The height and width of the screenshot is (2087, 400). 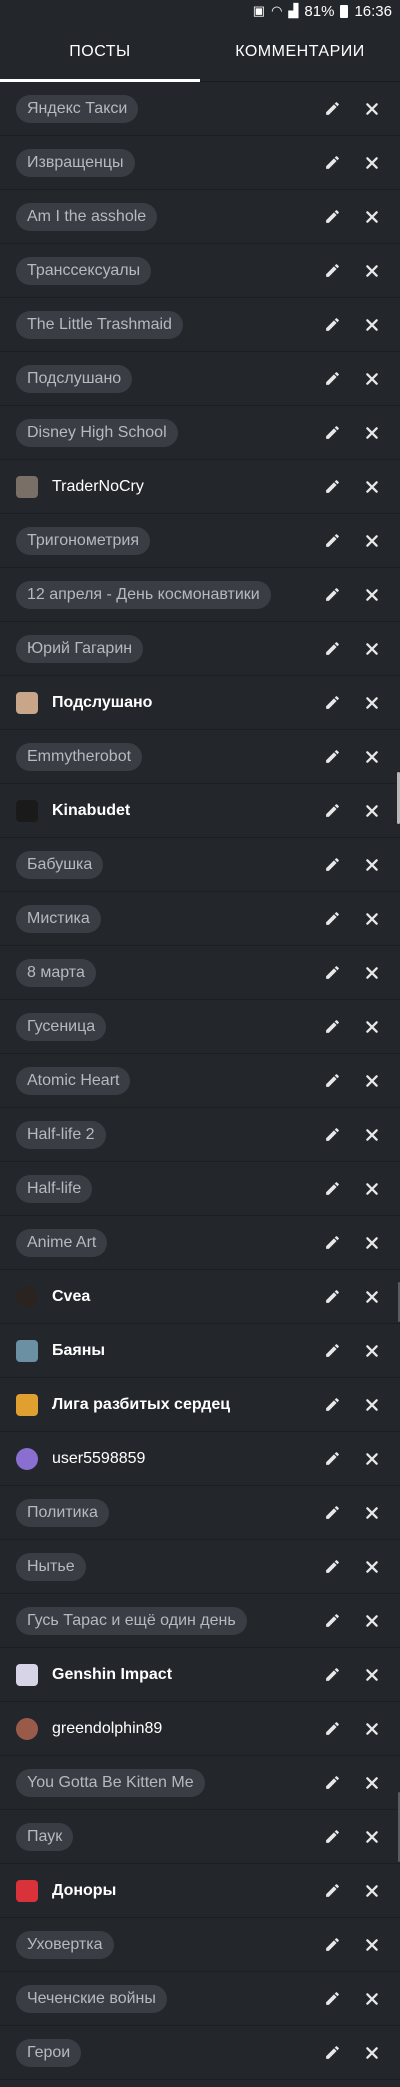 What do you see at coordinates (49, 2052) in the screenshot?
I see `tag-chip: Герои` at bounding box center [49, 2052].